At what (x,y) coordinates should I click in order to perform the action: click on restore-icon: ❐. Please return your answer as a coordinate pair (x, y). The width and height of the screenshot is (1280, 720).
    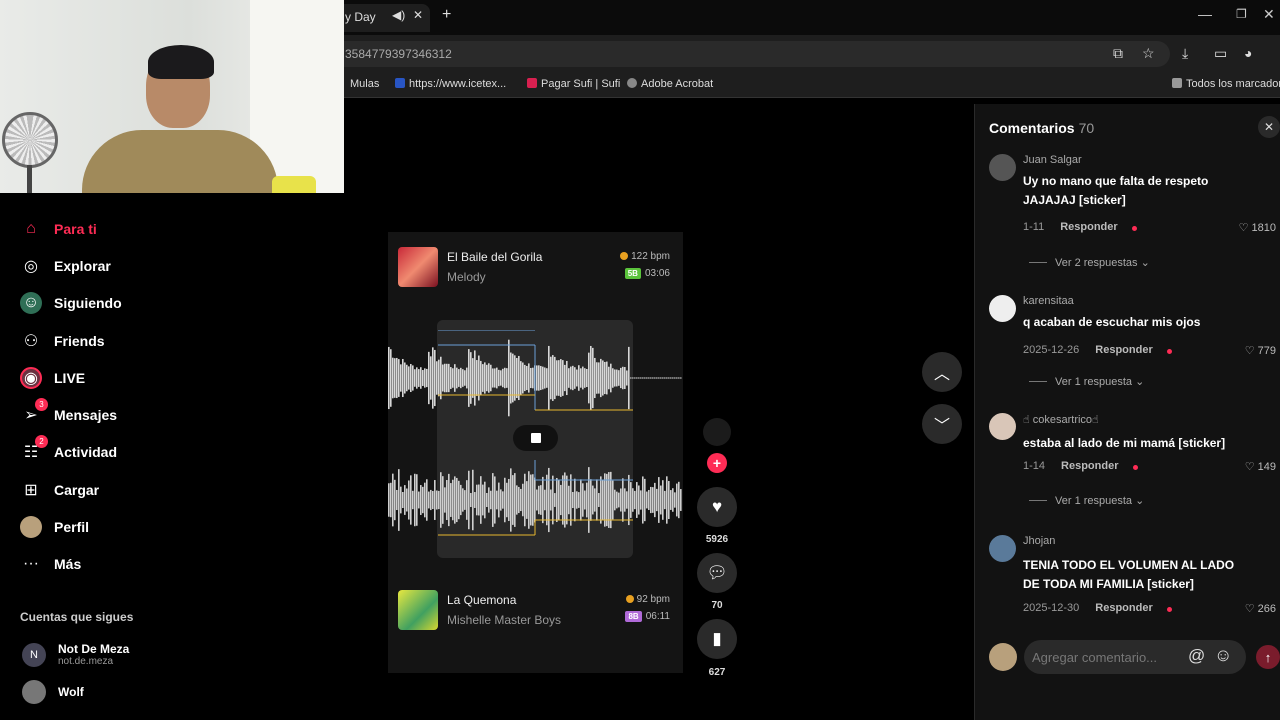
    Looking at the image, I should click on (1241, 14).